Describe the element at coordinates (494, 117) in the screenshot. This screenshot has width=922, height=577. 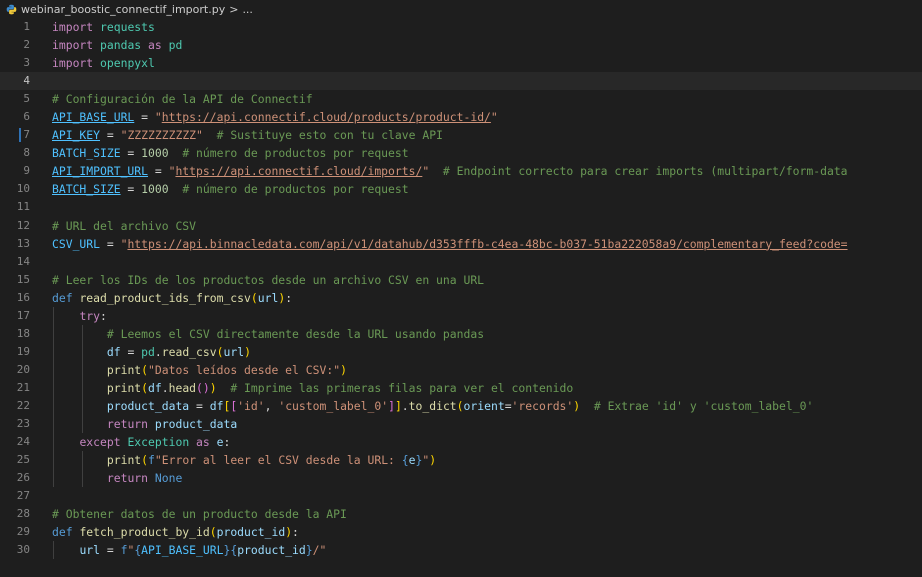
I see `code-token: "` at that location.